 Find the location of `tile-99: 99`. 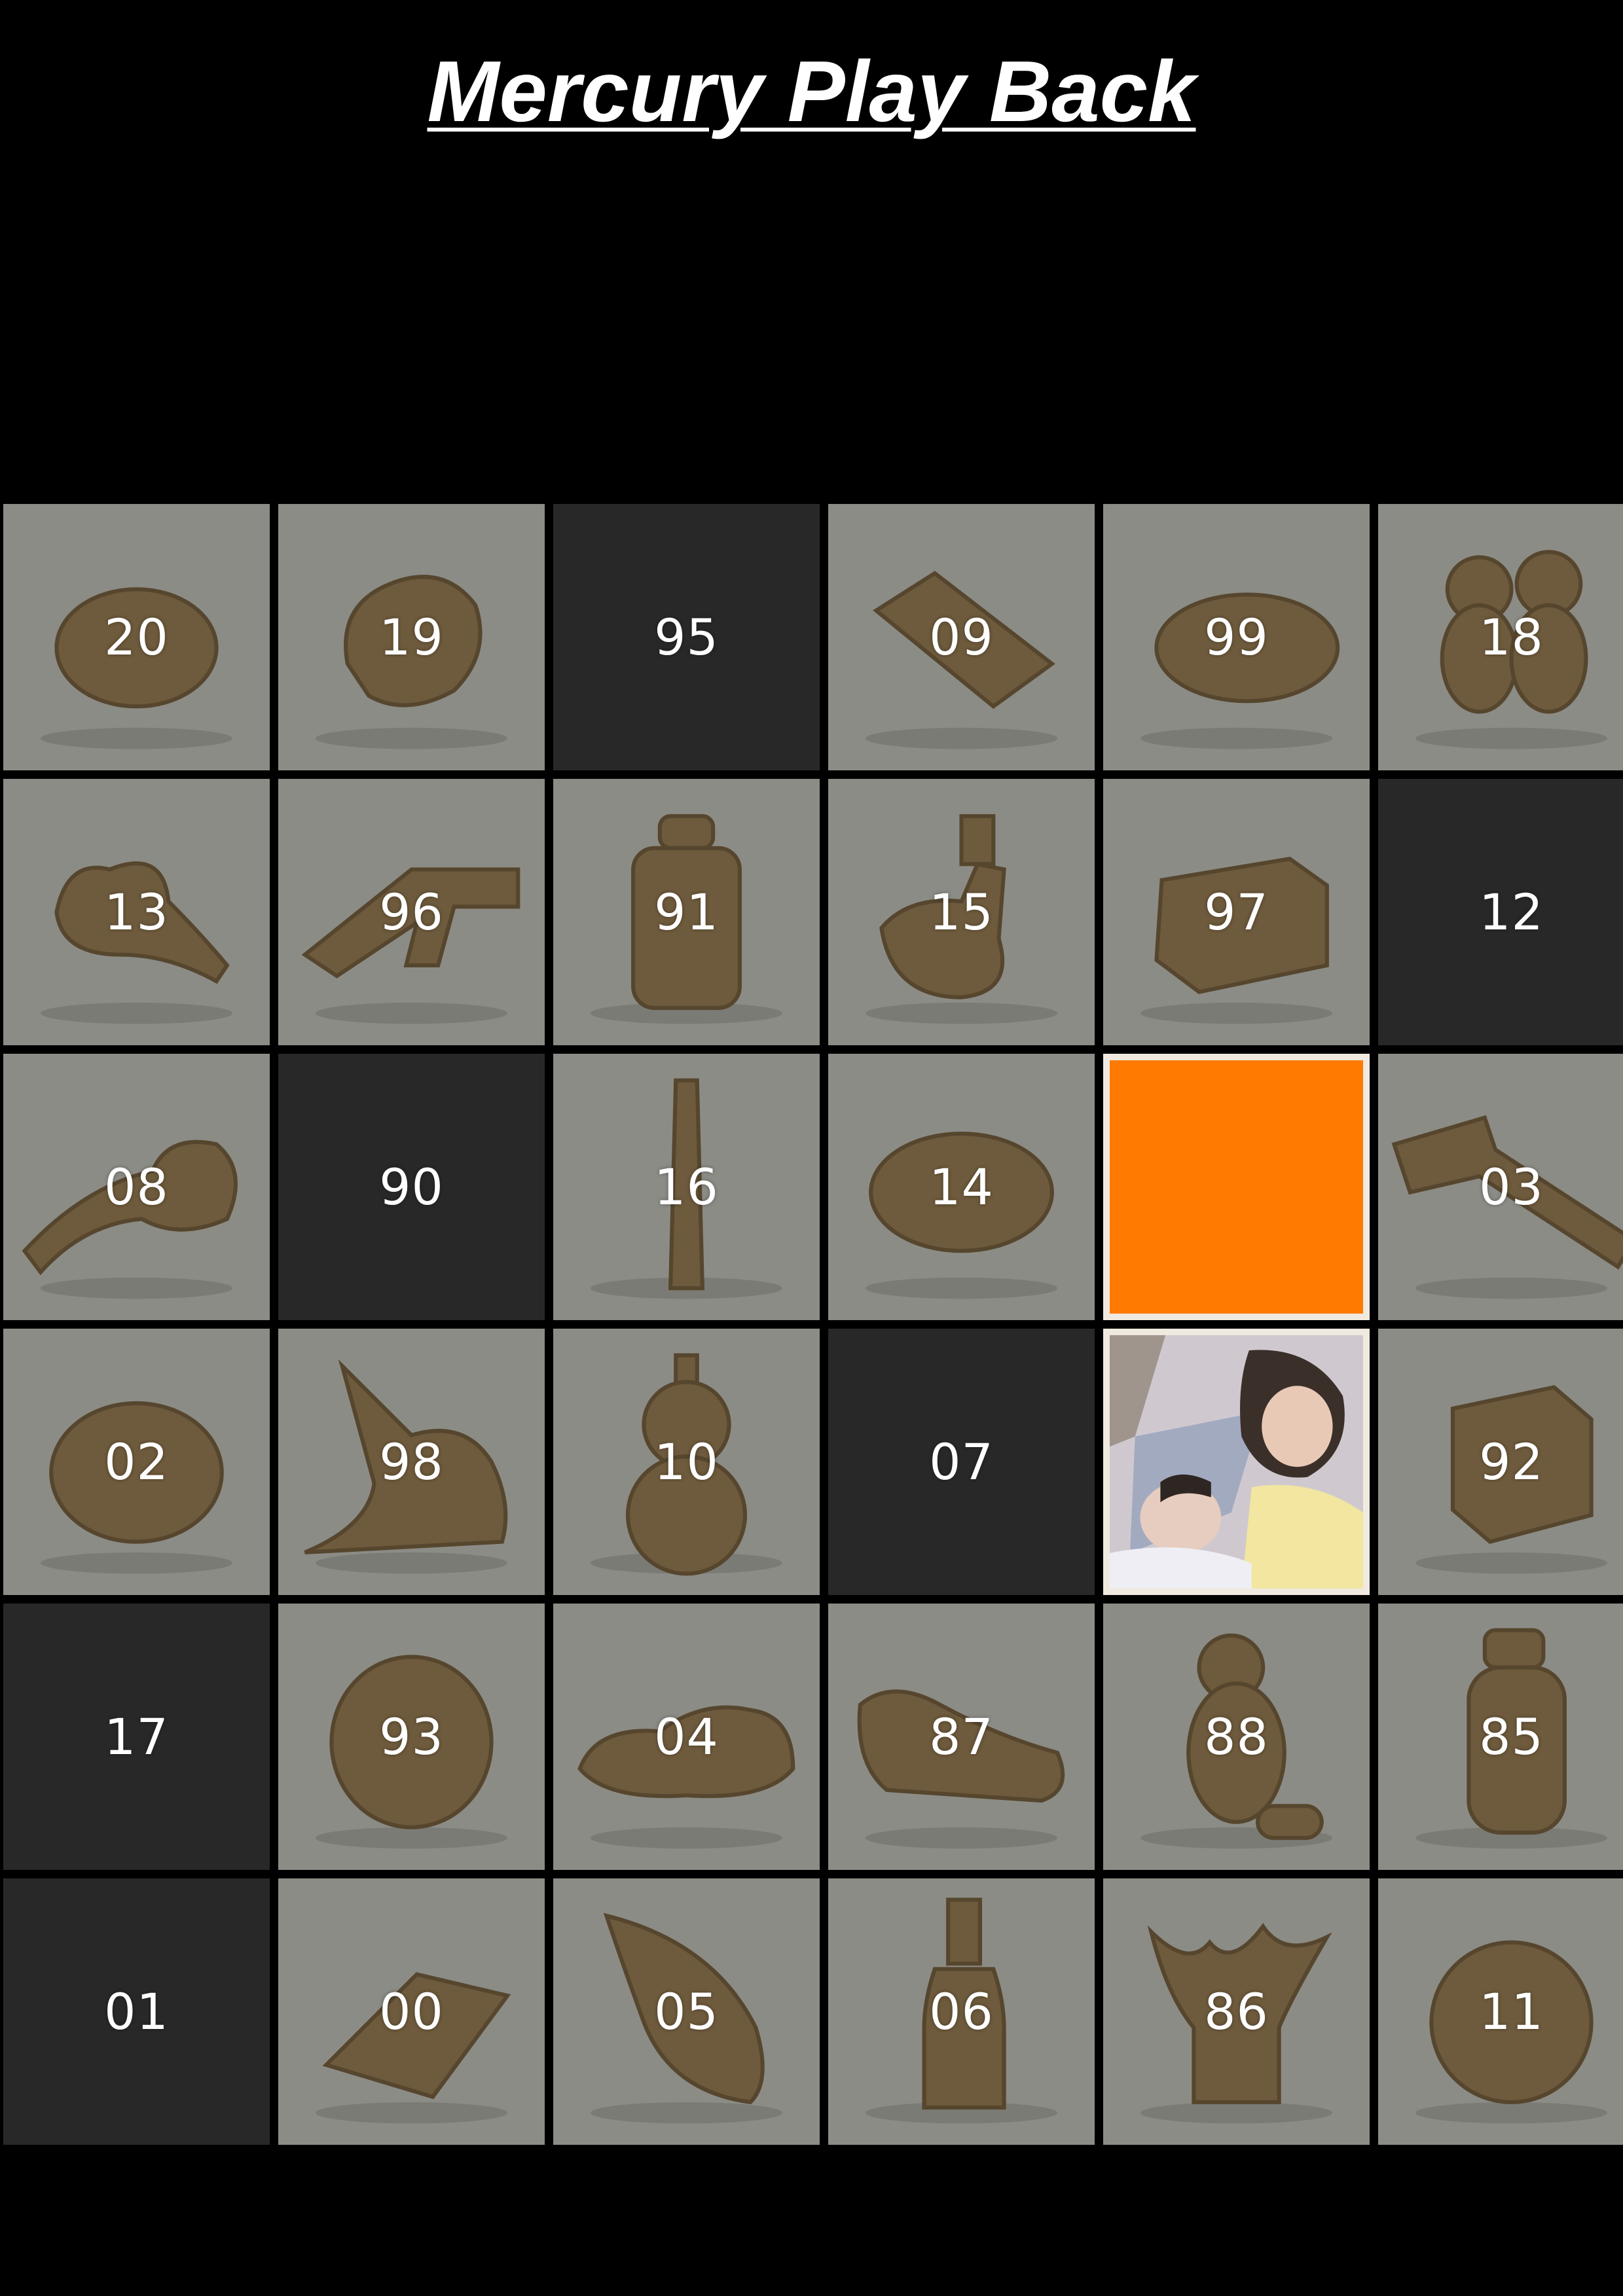

tile-99: 99 is located at coordinates (1236, 637).